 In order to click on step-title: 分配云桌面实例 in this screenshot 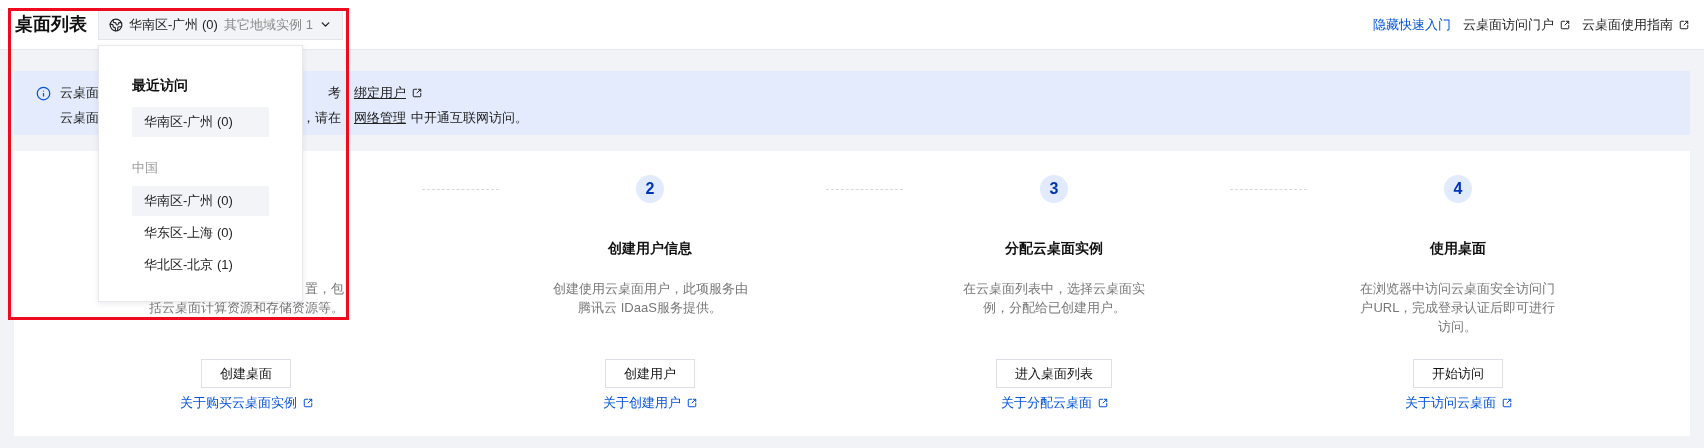, I will do `click(1054, 248)`.